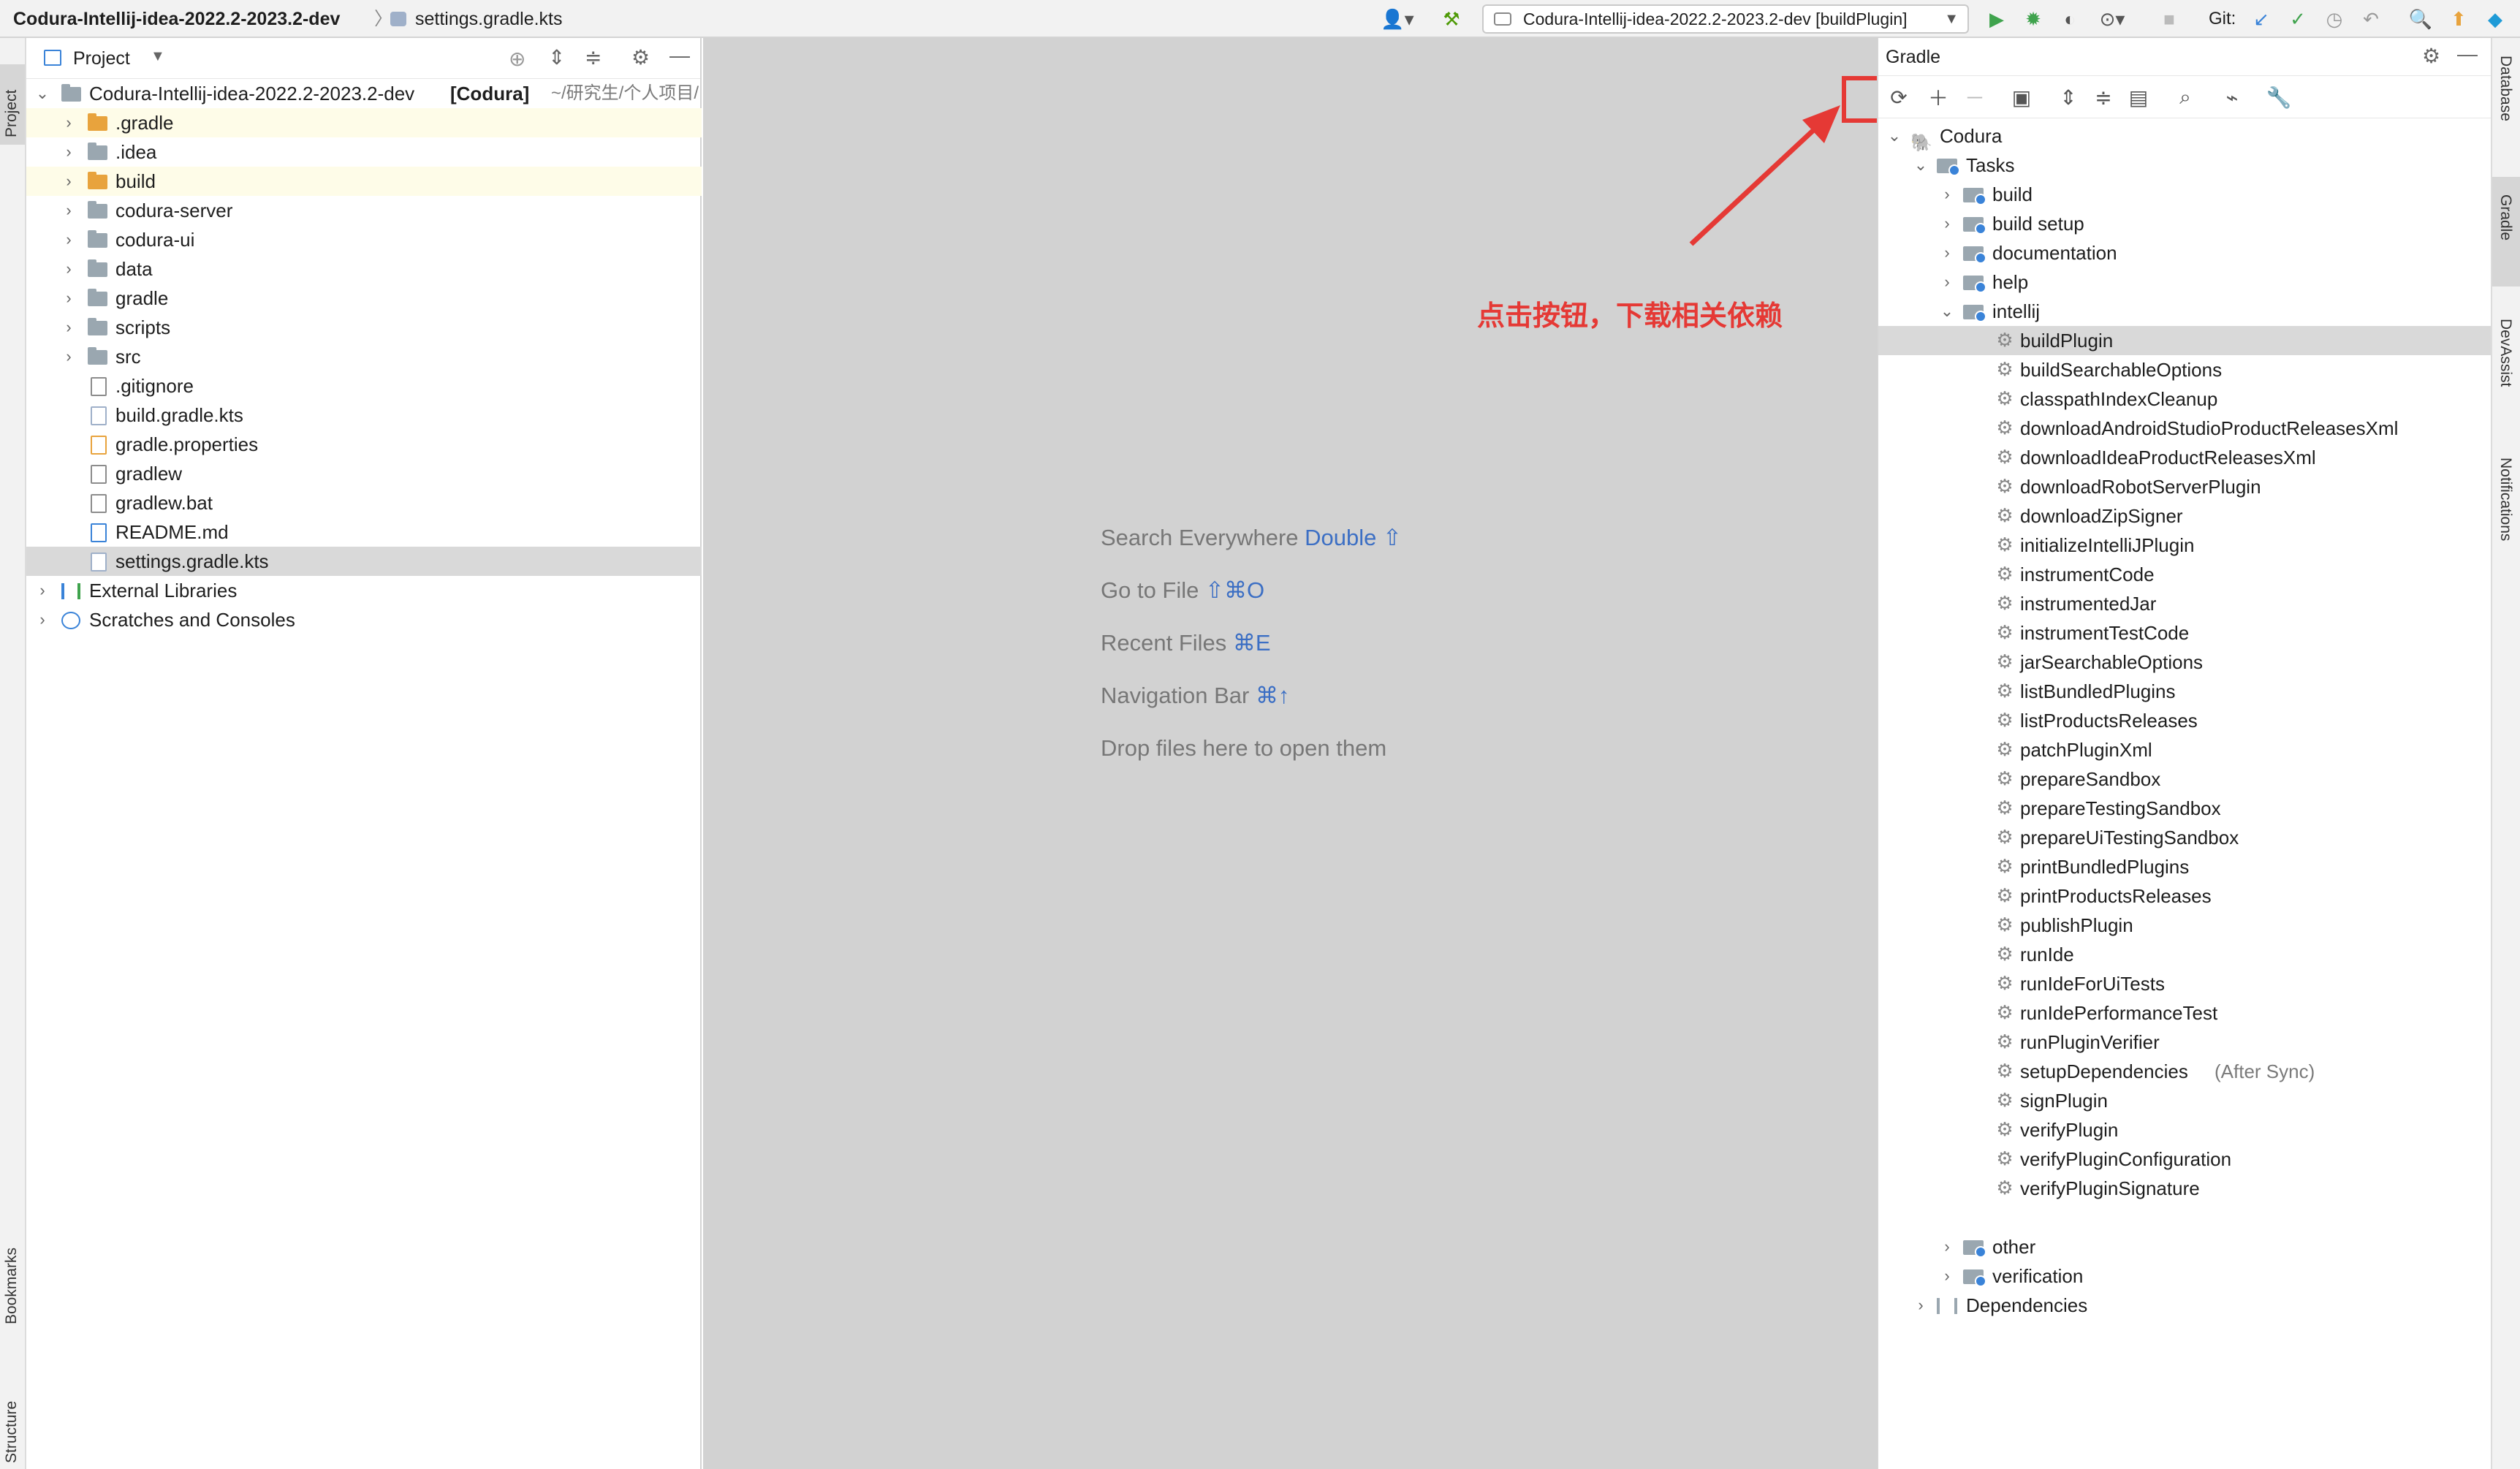  Describe the element at coordinates (2185, 224) in the screenshot. I see `task-group-build-setup: › build setup` at that location.